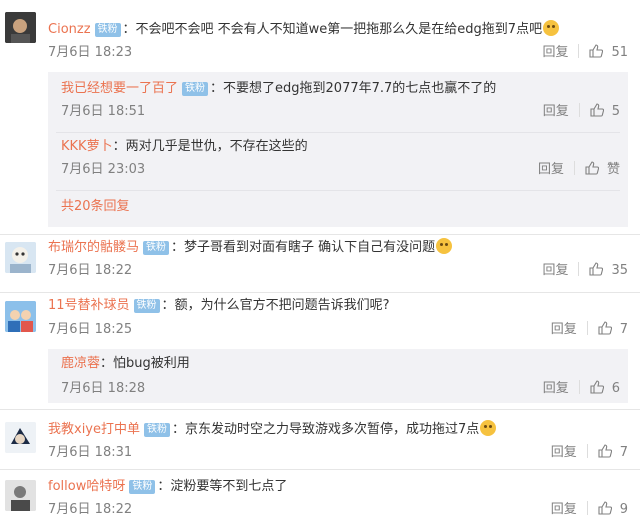 The width and height of the screenshot is (640, 528). Describe the element at coordinates (90, 52) in the screenshot. I see `comment-time: 7月6日 18:23` at that location.